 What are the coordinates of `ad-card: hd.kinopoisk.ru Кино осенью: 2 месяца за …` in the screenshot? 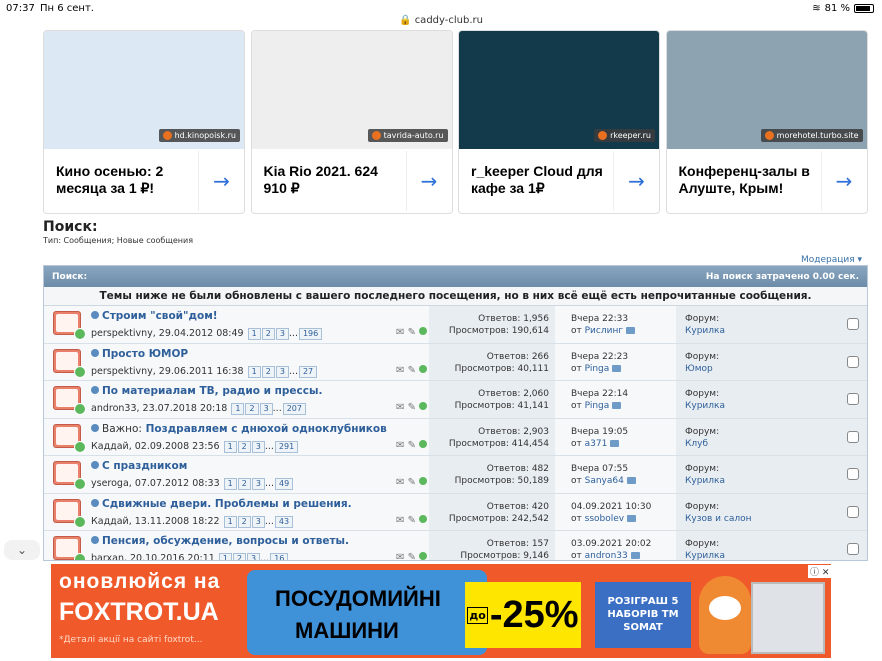 It's located at (144, 122).